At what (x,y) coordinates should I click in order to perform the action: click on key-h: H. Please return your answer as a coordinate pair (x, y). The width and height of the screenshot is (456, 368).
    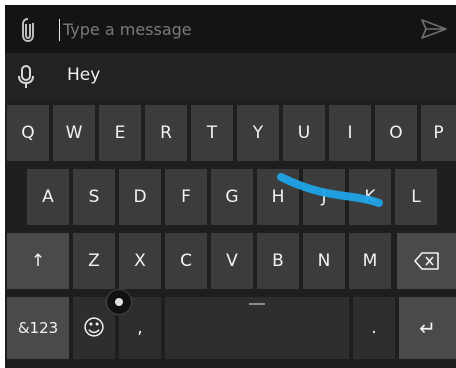
    Looking at the image, I should click on (278, 197).